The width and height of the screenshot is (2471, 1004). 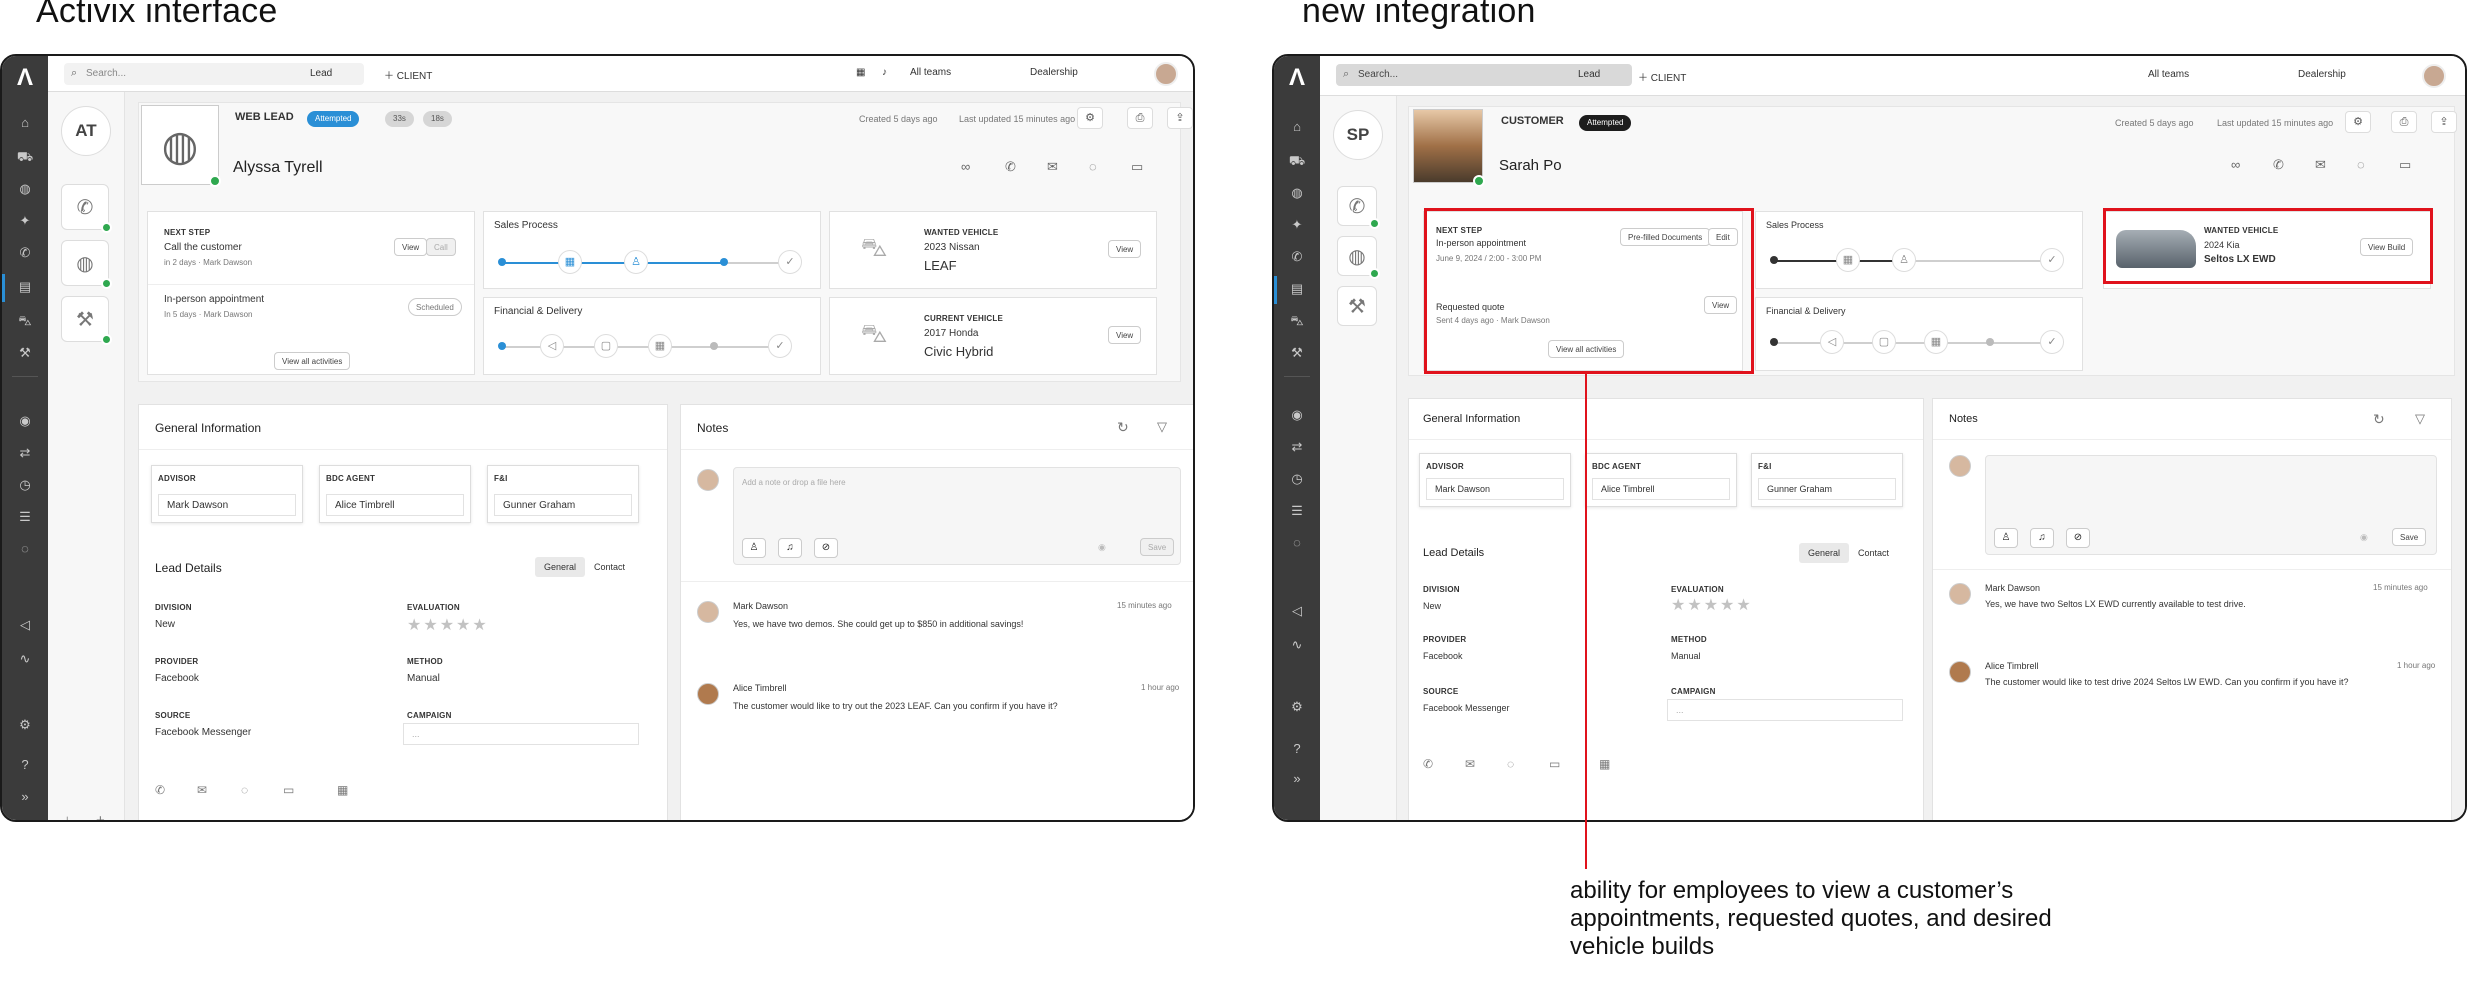 I want to click on status-badge: Attempted, so click(x=333, y=119).